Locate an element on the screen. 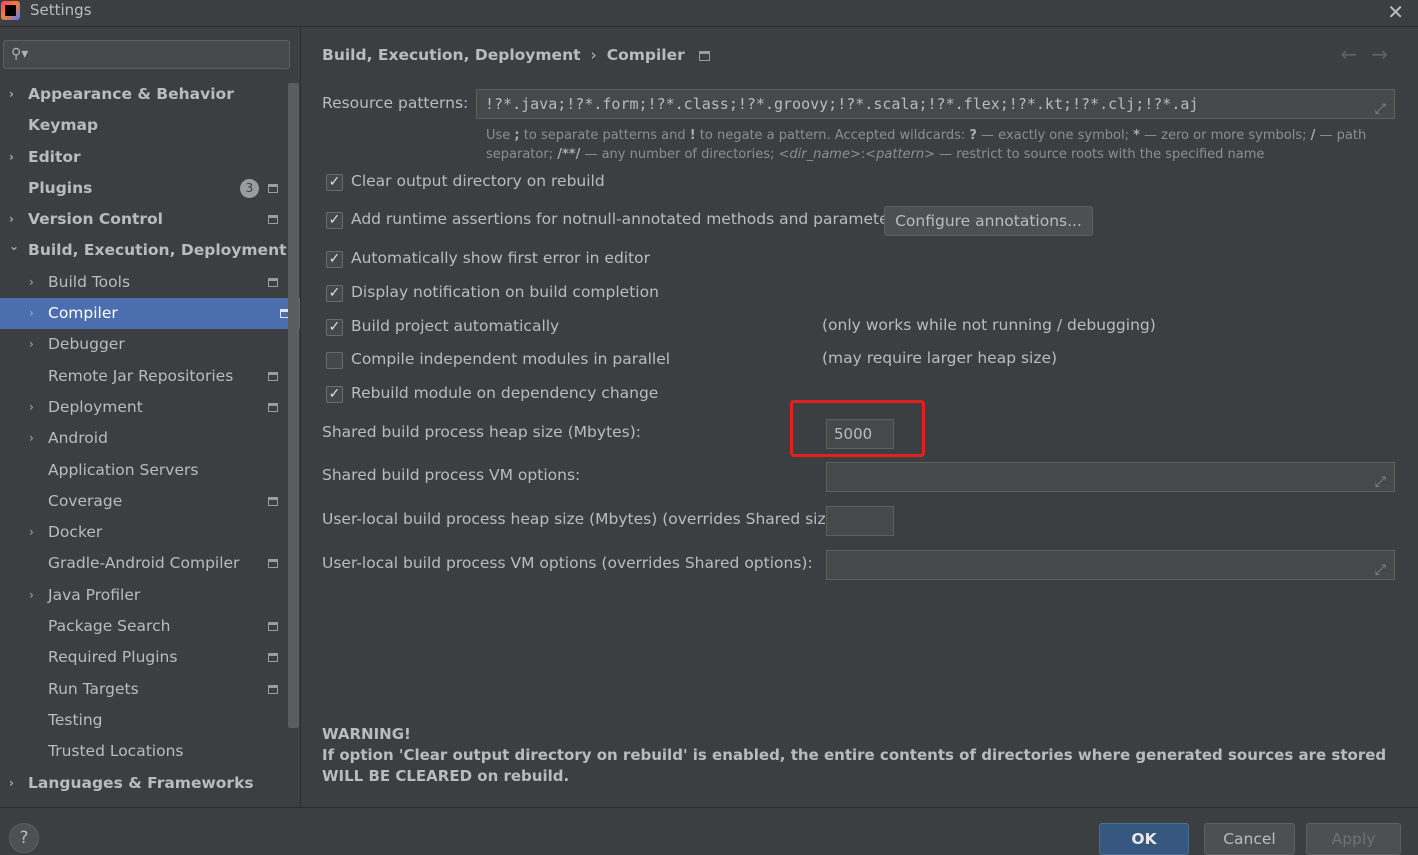 This screenshot has height=855, width=1418. forward-arrow-icon: → is located at coordinates (1386, 54).